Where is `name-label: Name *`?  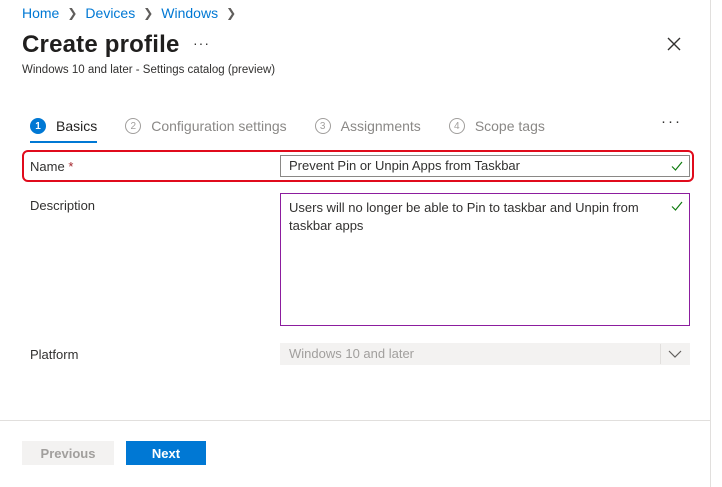
name-label: Name * is located at coordinates (51, 166).